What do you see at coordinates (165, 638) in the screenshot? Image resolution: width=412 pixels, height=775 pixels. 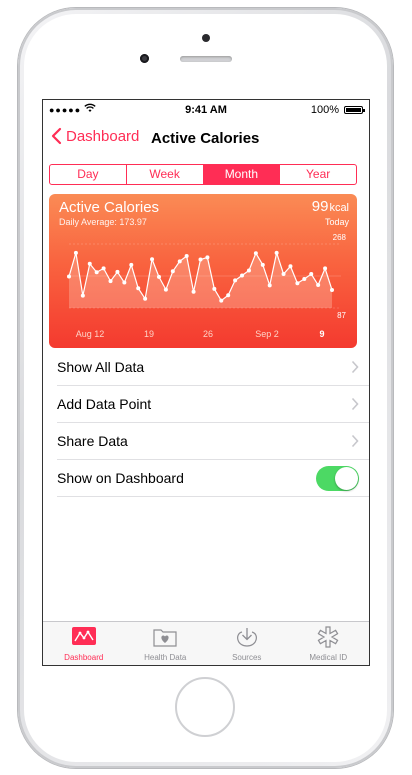 I see `health-data-folder-icon` at bounding box center [165, 638].